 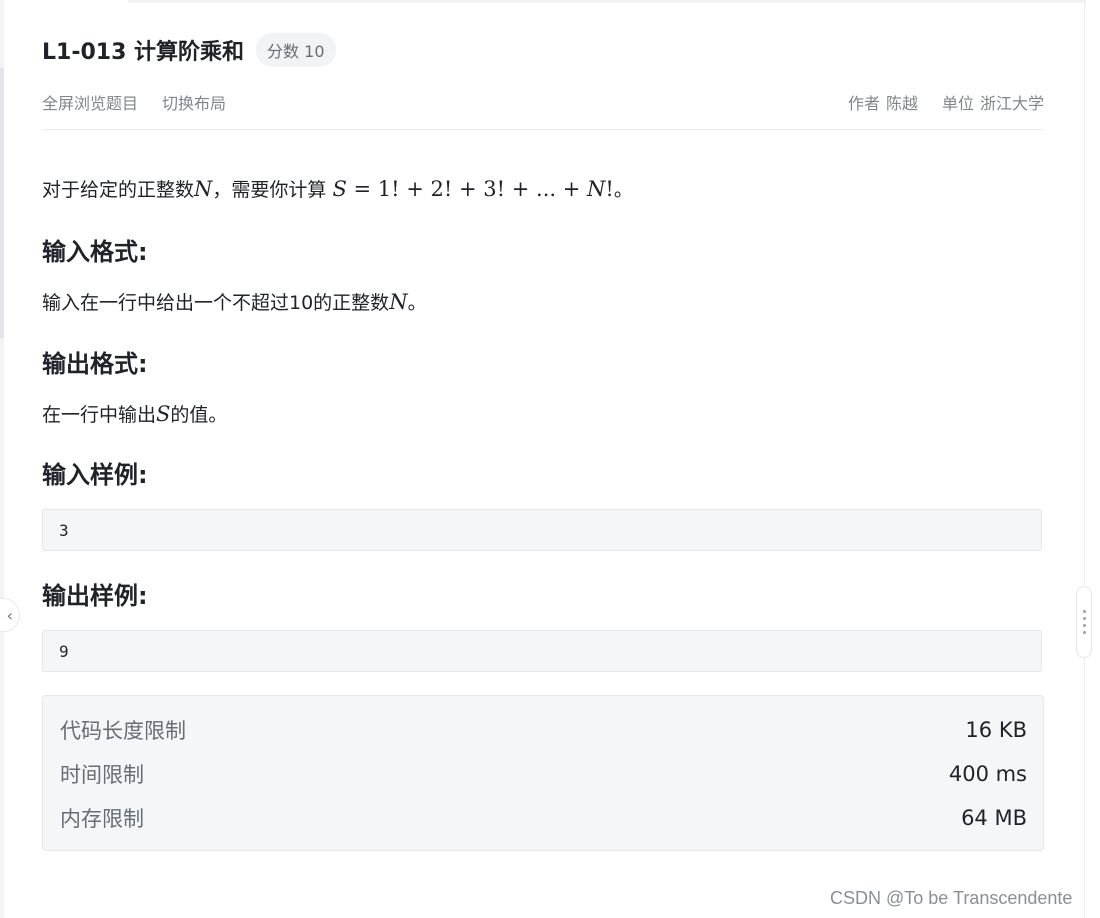 I want to click on problem-header: L1-013 计算阶乘和 分数 10, so click(x=189, y=50).